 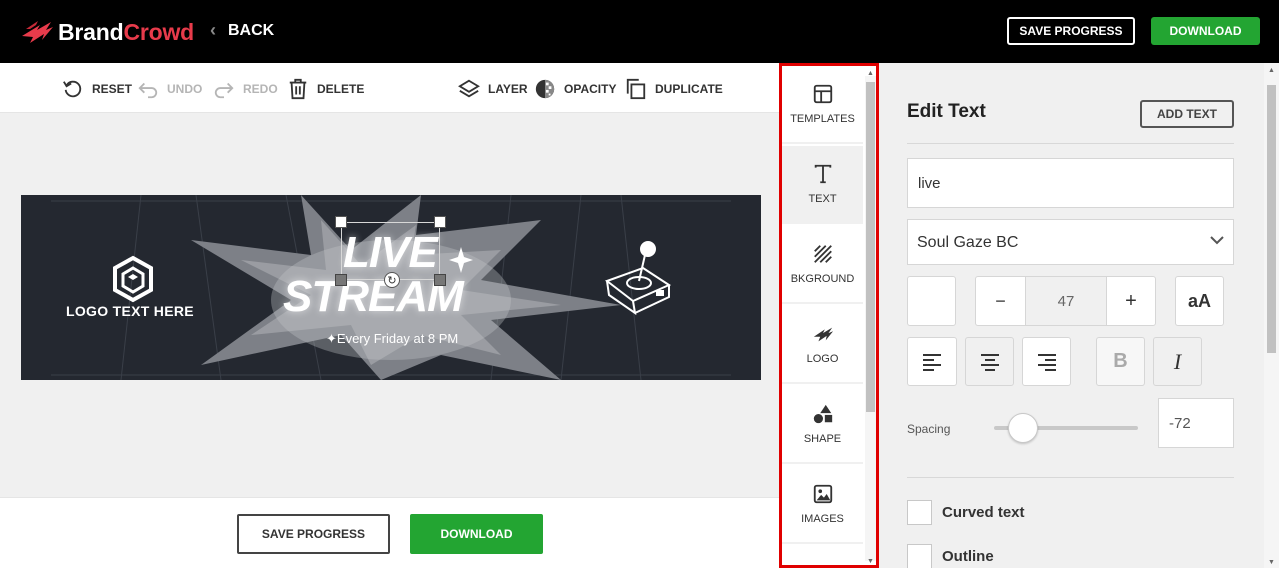 I want to click on sidebar-scrollbar: ▲ ▼, so click(x=870, y=317).